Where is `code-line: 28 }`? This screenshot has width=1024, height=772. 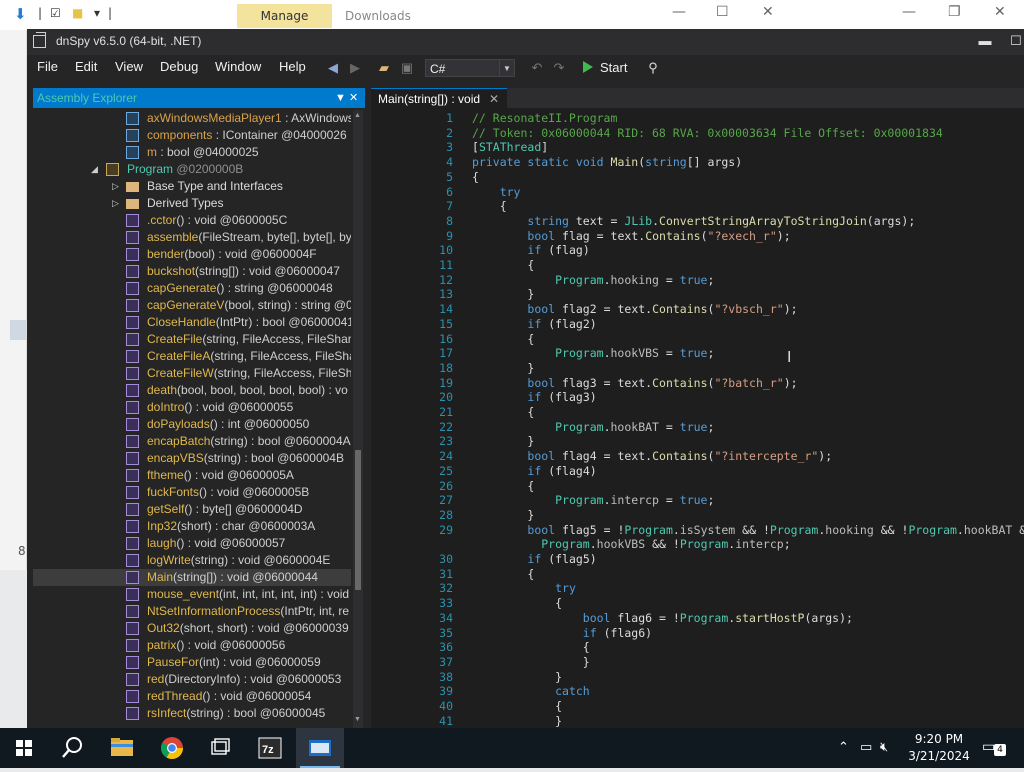
code-line: 28 } is located at coordinates (697, 515).